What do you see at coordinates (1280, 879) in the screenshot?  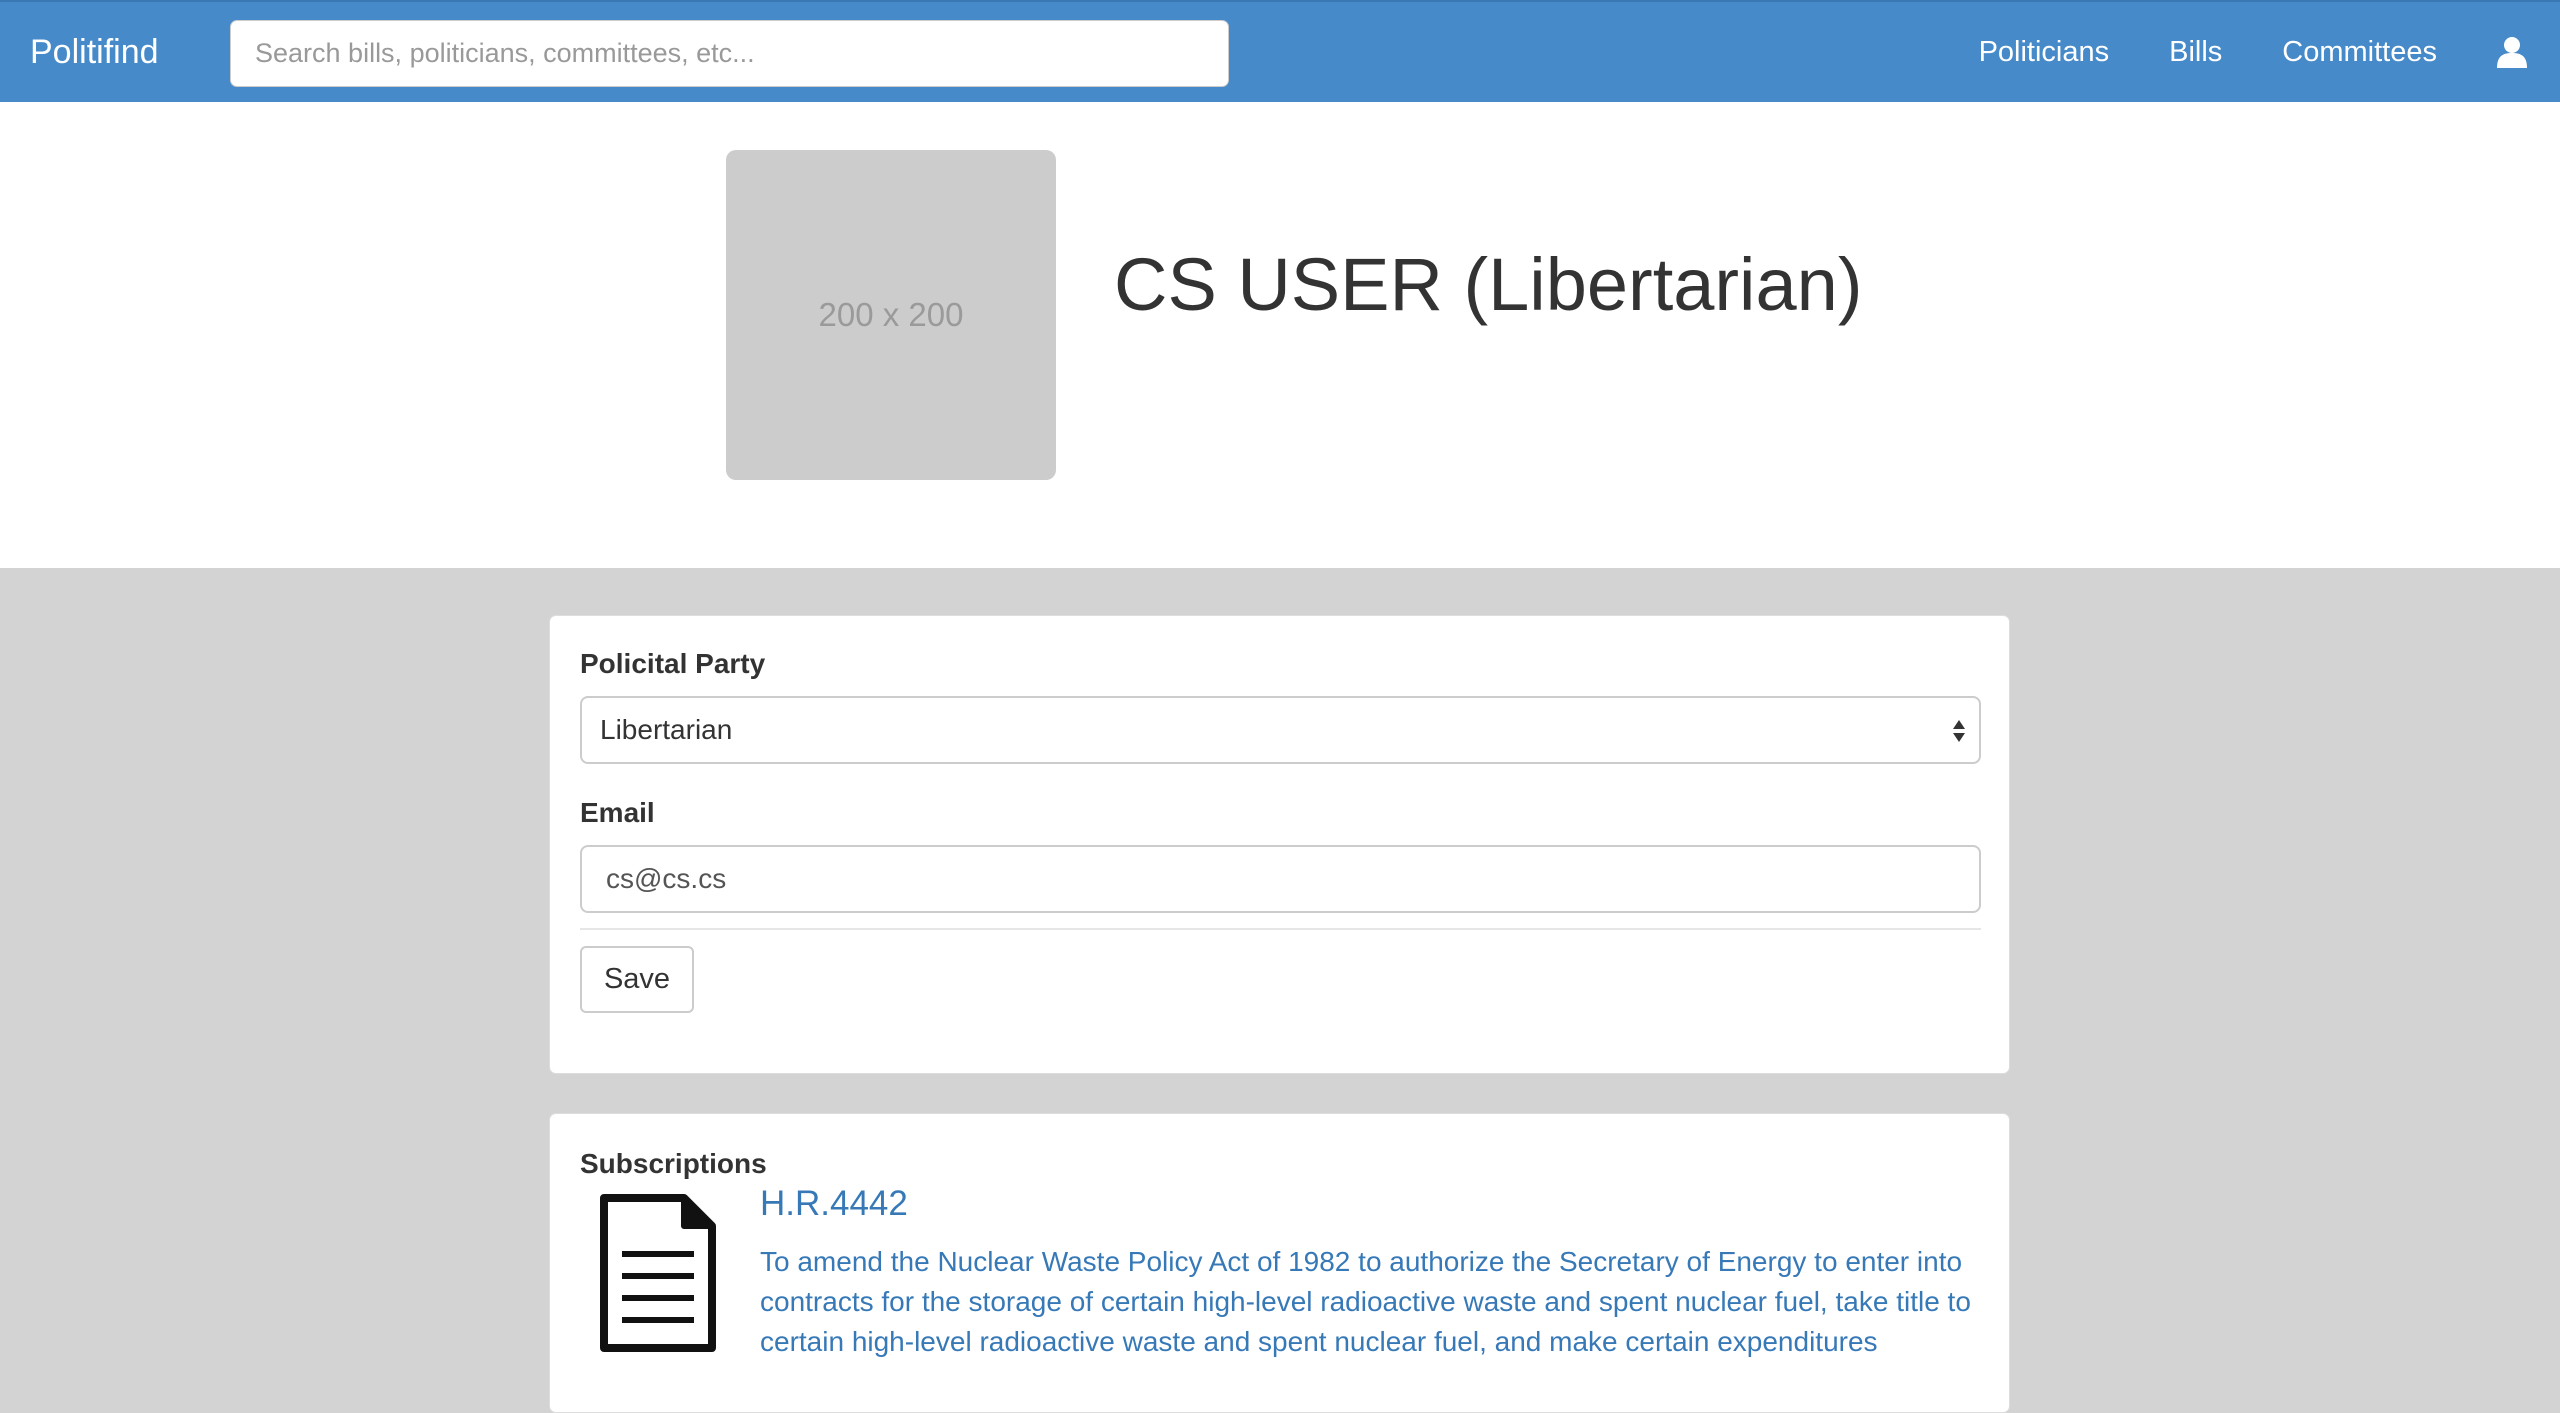 I see `email-field` at bounding box center [1280, 879].